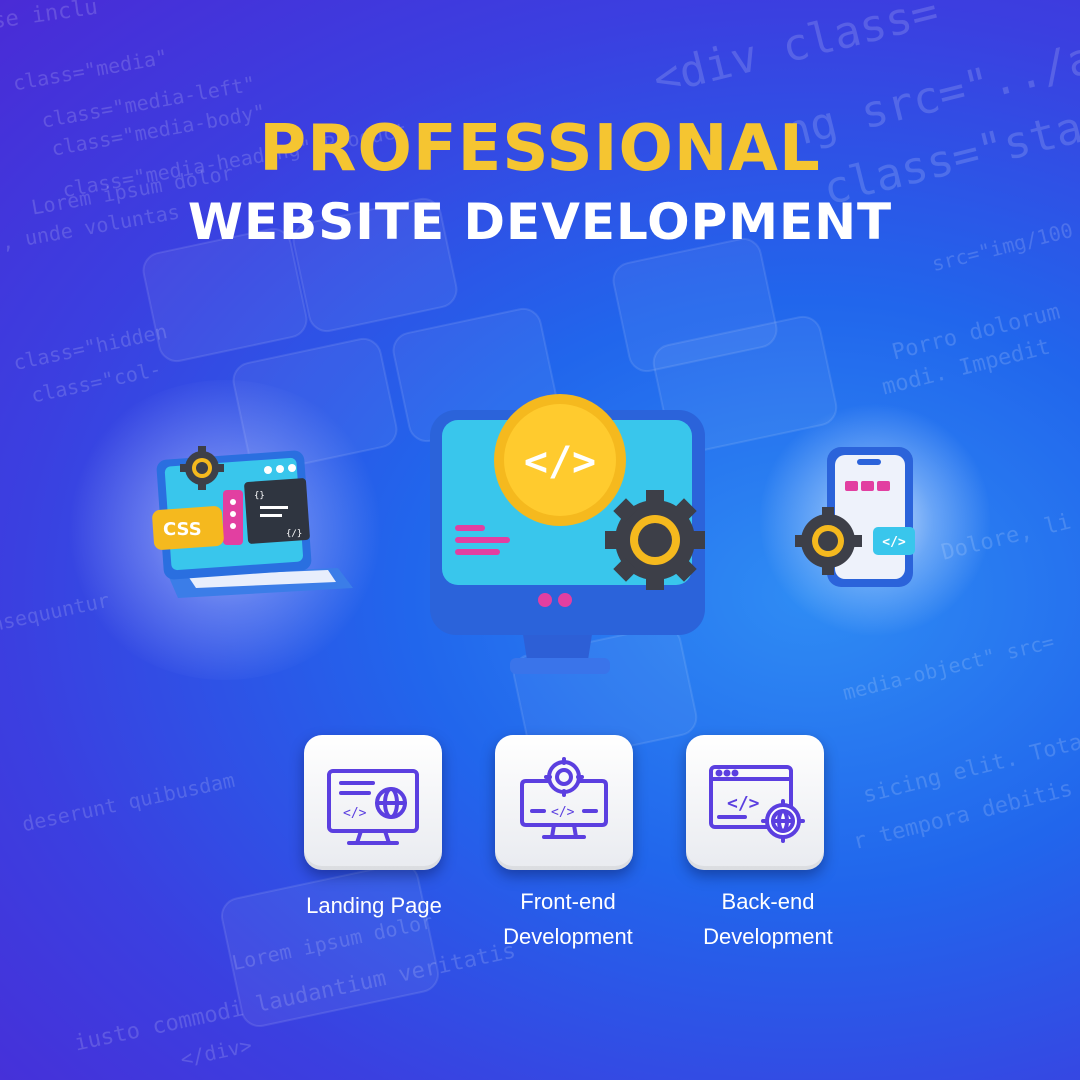 This screenshot has height=1080, width=1080. I want to click on service-tile-frontend: </>, so click(564, 802).